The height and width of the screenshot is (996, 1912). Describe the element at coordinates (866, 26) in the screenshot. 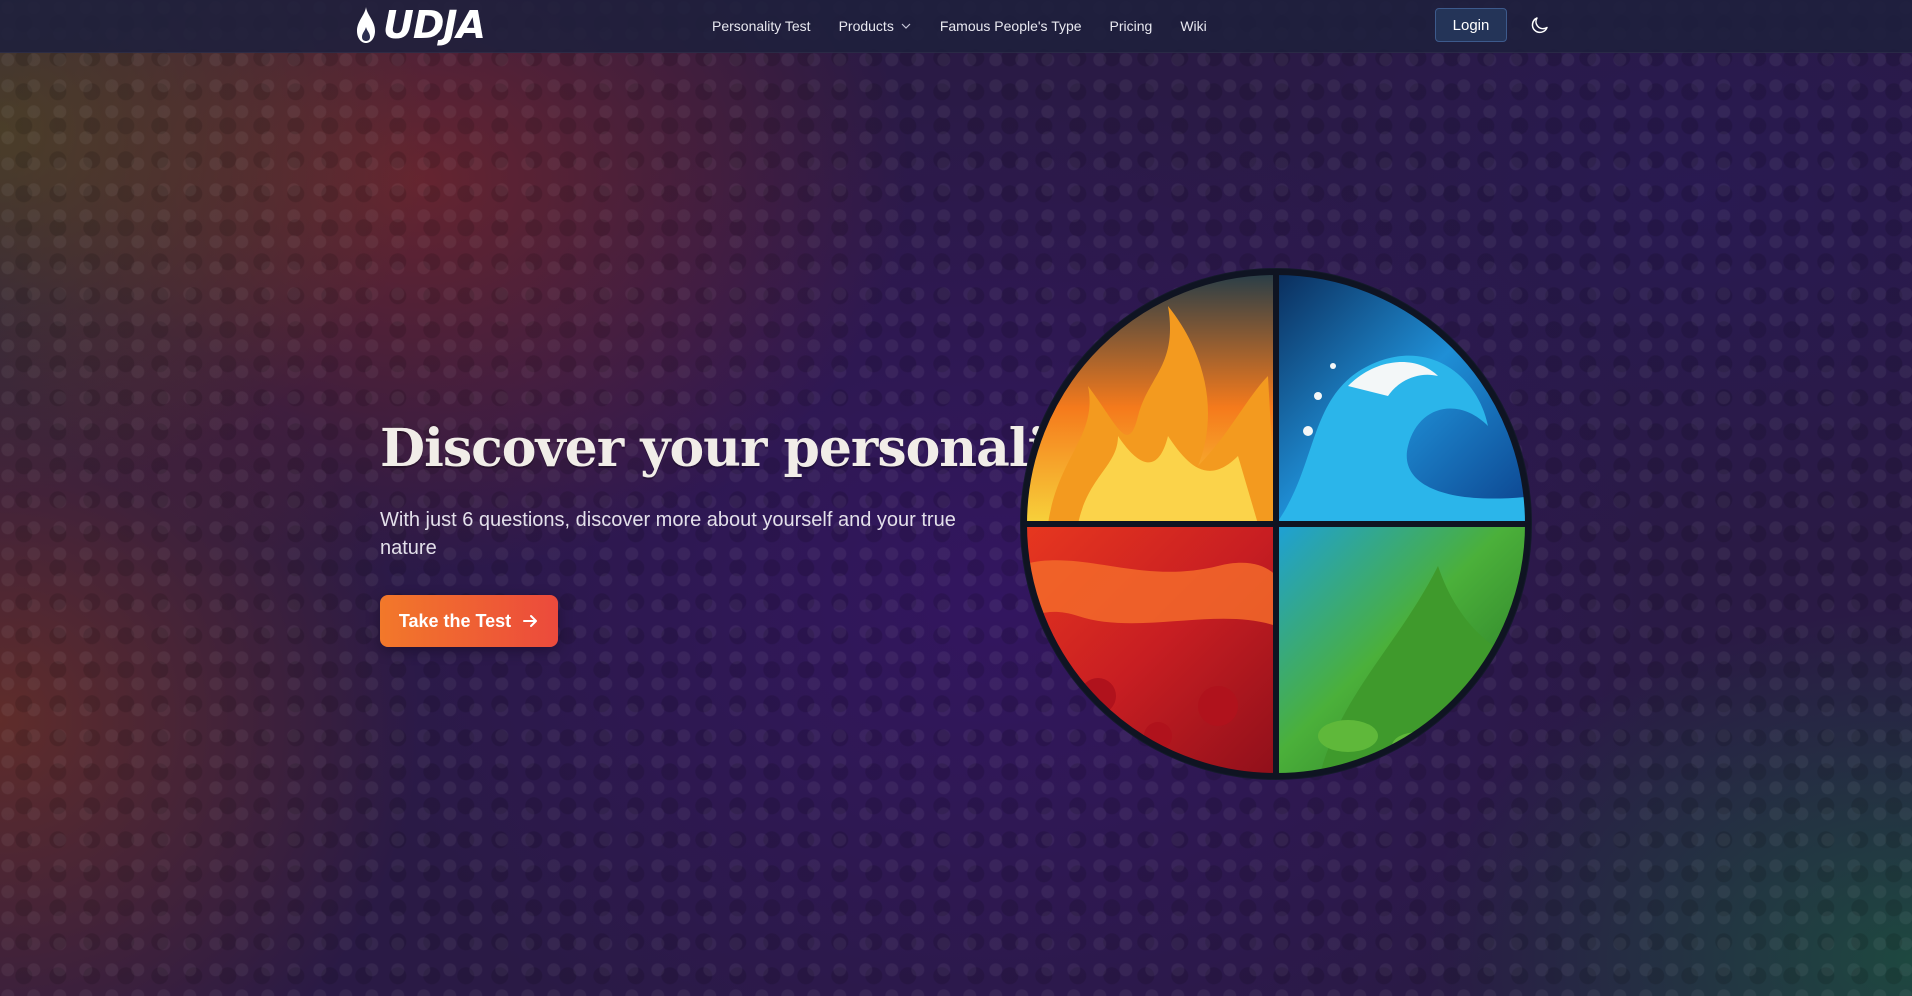

I see `nav-item-products-label: Products` at that location.